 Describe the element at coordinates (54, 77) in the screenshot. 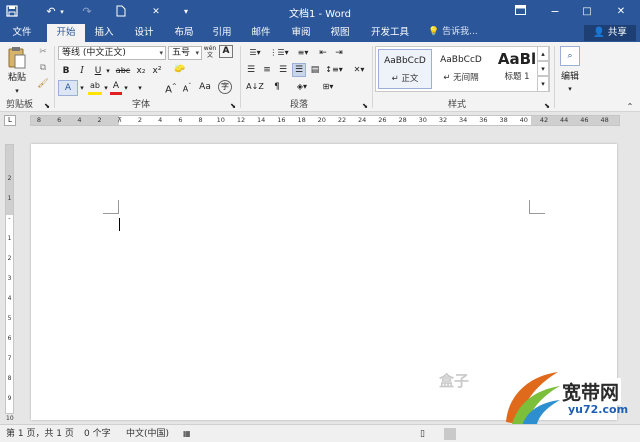

I see `separator` at that location.